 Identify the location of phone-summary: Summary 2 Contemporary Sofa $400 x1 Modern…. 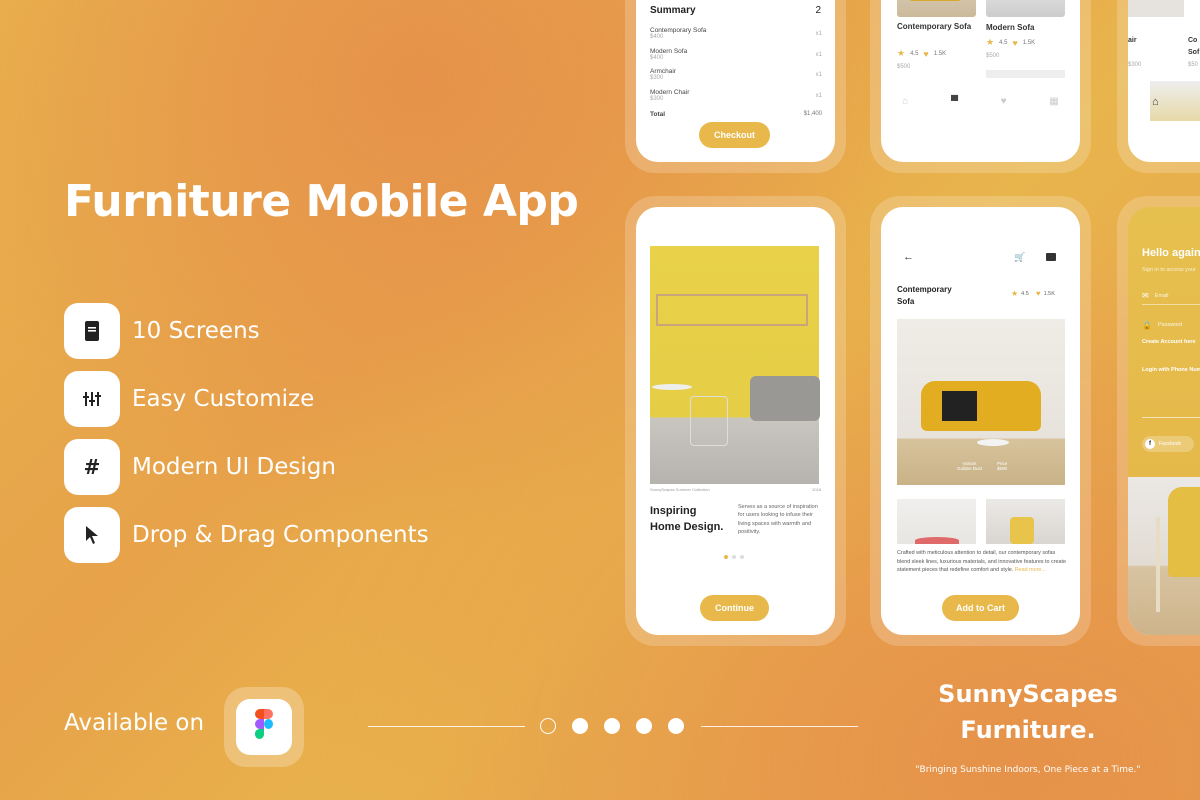
(735, 86).